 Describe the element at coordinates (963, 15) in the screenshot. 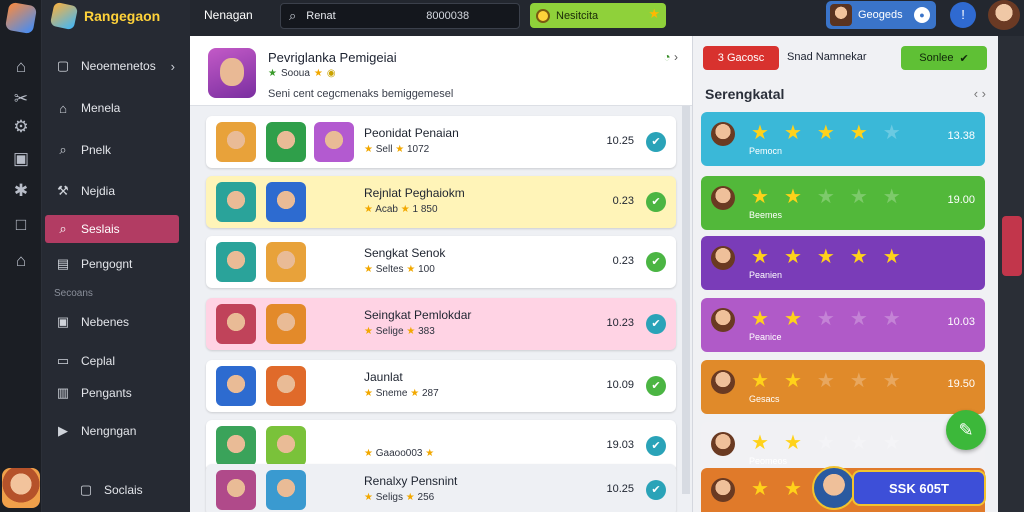

I see `help-button: !` at that location.